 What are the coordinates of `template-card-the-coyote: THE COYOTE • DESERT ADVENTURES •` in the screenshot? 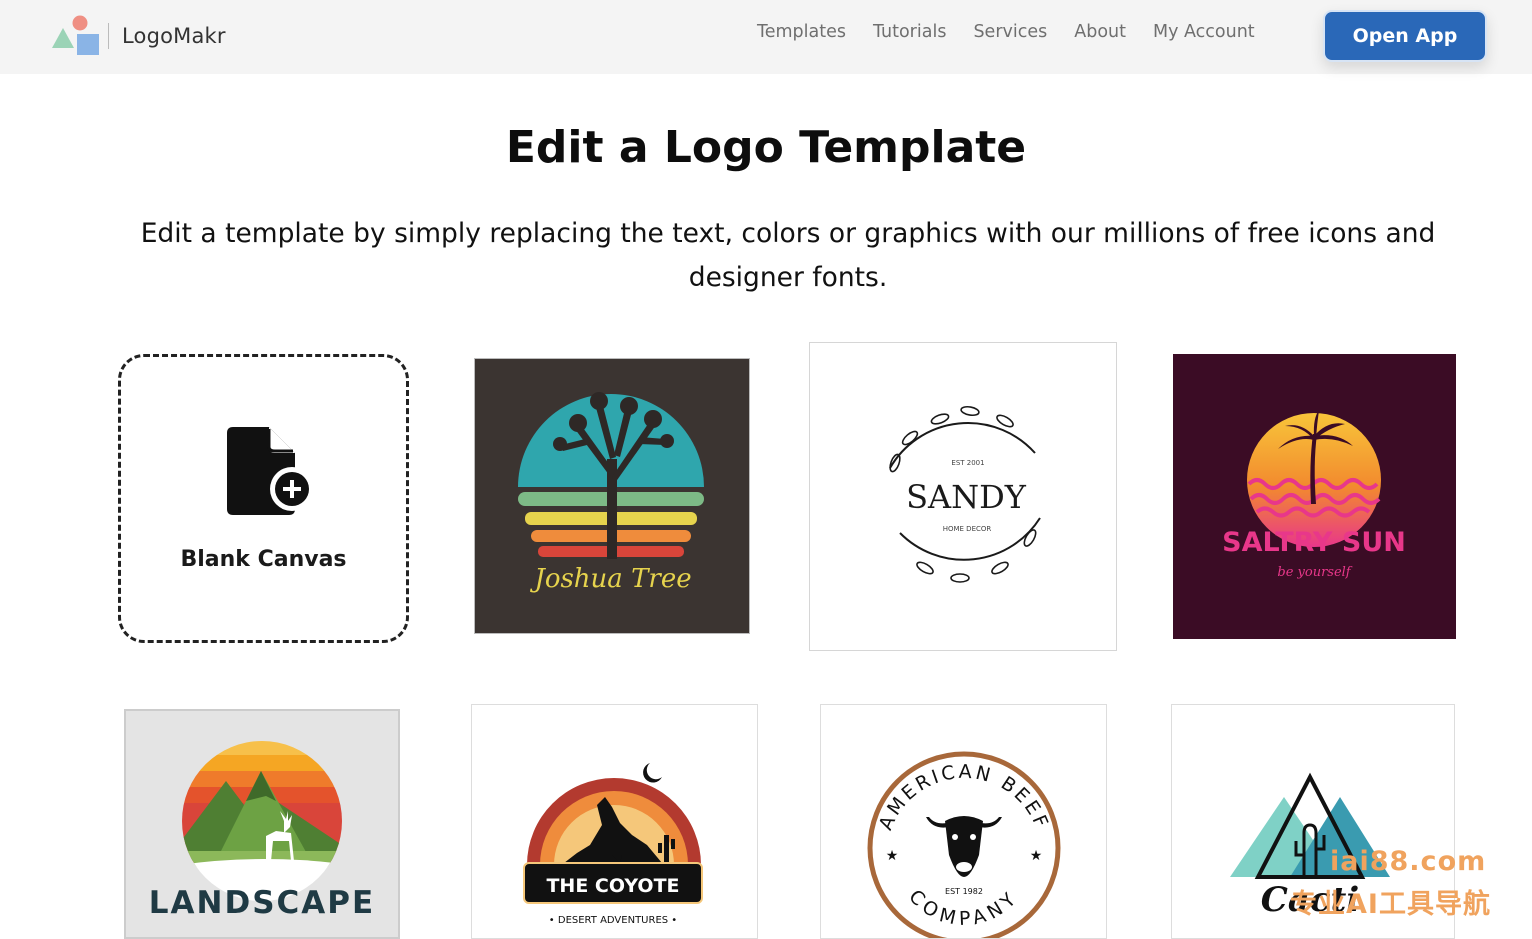 It's located at (614, 821).